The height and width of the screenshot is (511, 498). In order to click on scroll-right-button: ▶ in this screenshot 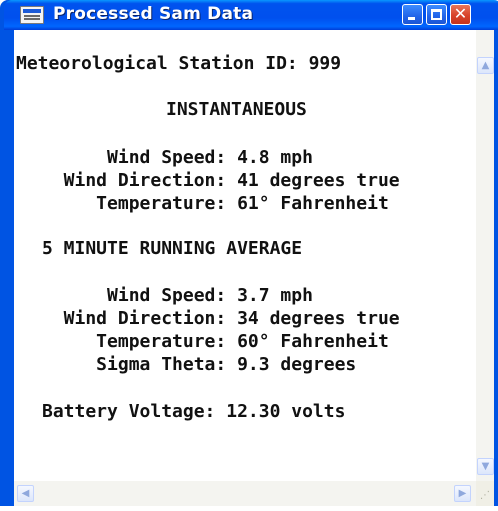, I will do `click(462, 493)`.